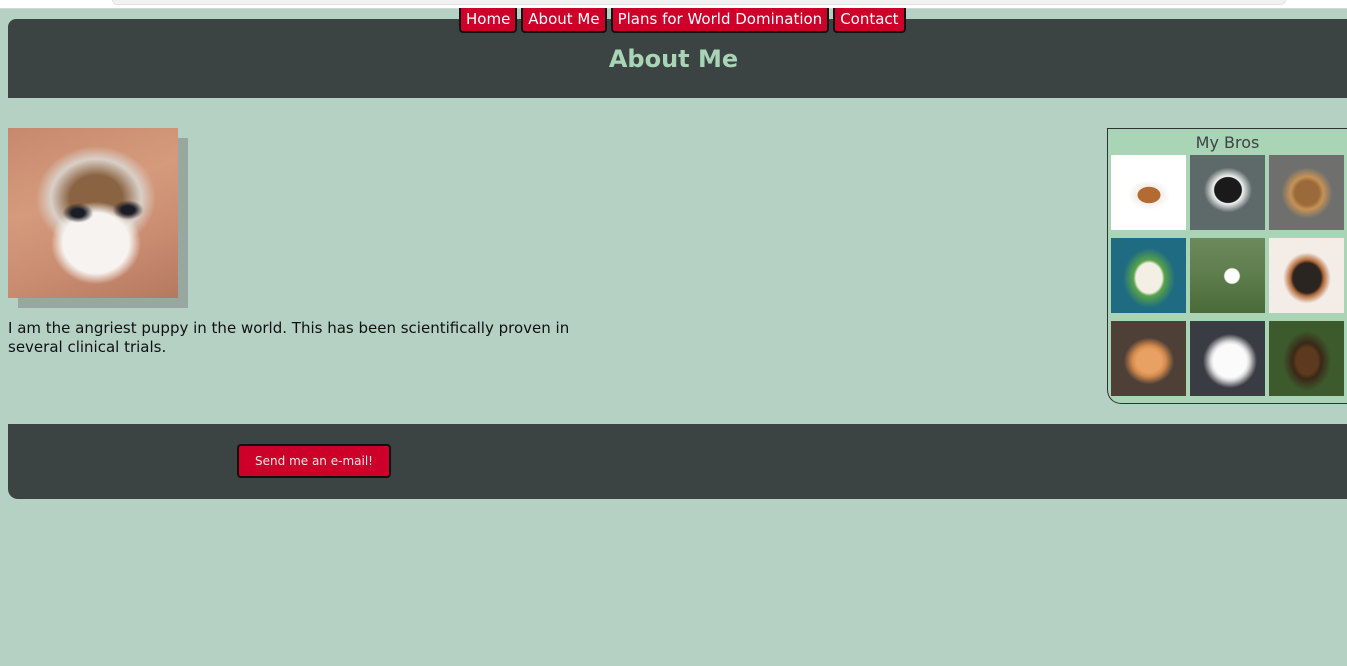 This screenshot has height=666, width=1347. Describe the element at coordinates (93, 213) in the screenshot. I see `profile-photo` at that location.